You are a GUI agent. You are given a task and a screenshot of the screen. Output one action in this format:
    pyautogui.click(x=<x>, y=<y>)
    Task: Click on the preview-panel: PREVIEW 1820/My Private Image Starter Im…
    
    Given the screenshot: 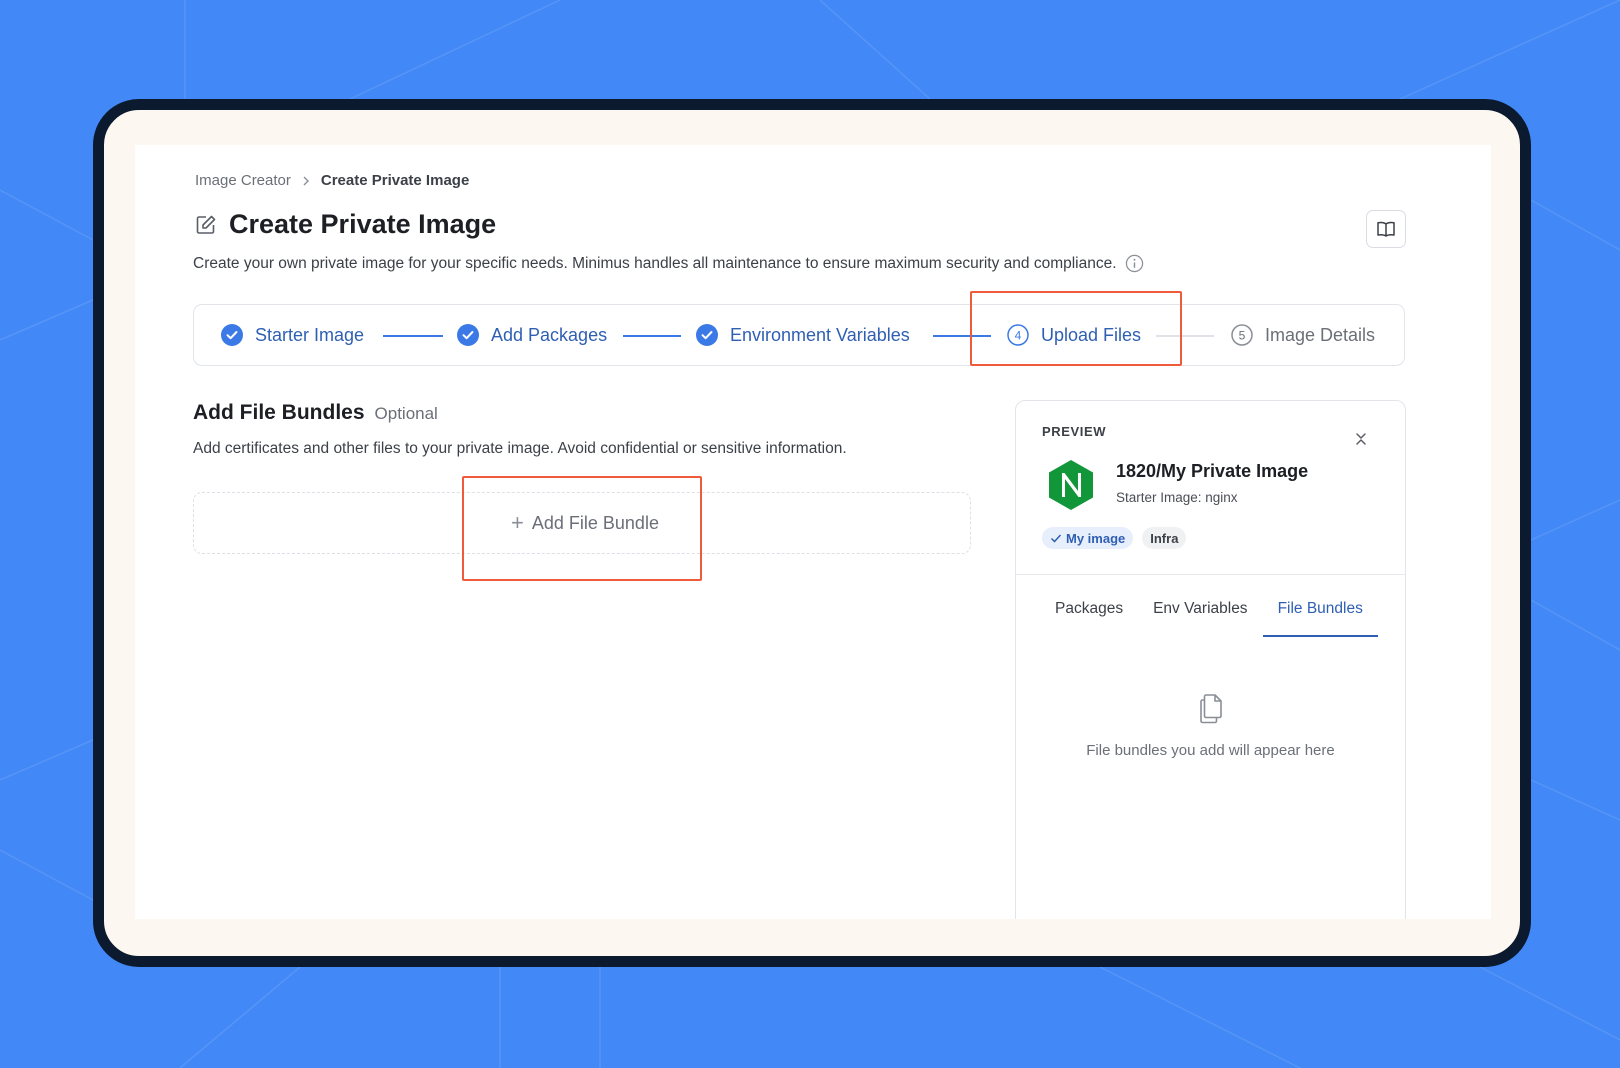 What is the action you would take?
    pyautogui.click(x=1210, y=659)
    